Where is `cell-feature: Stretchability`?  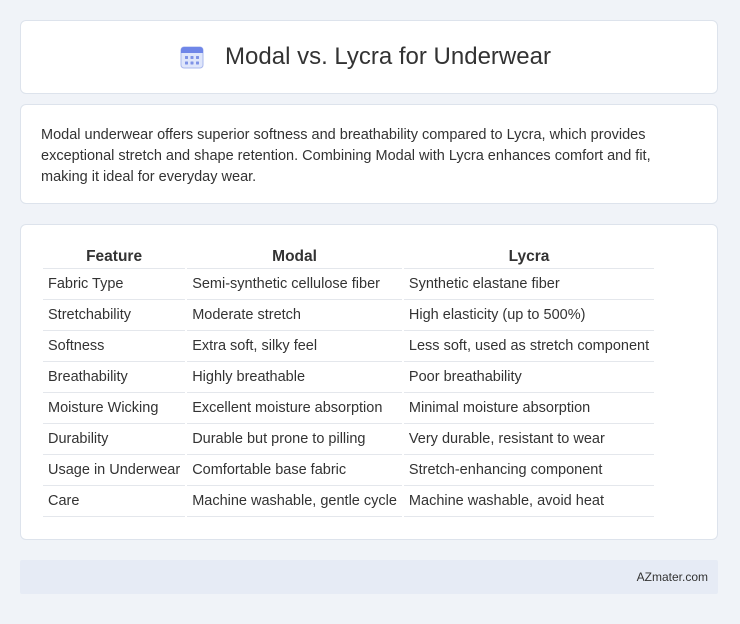
cell-feature: Stretchability is located at coordinates (114, 314).